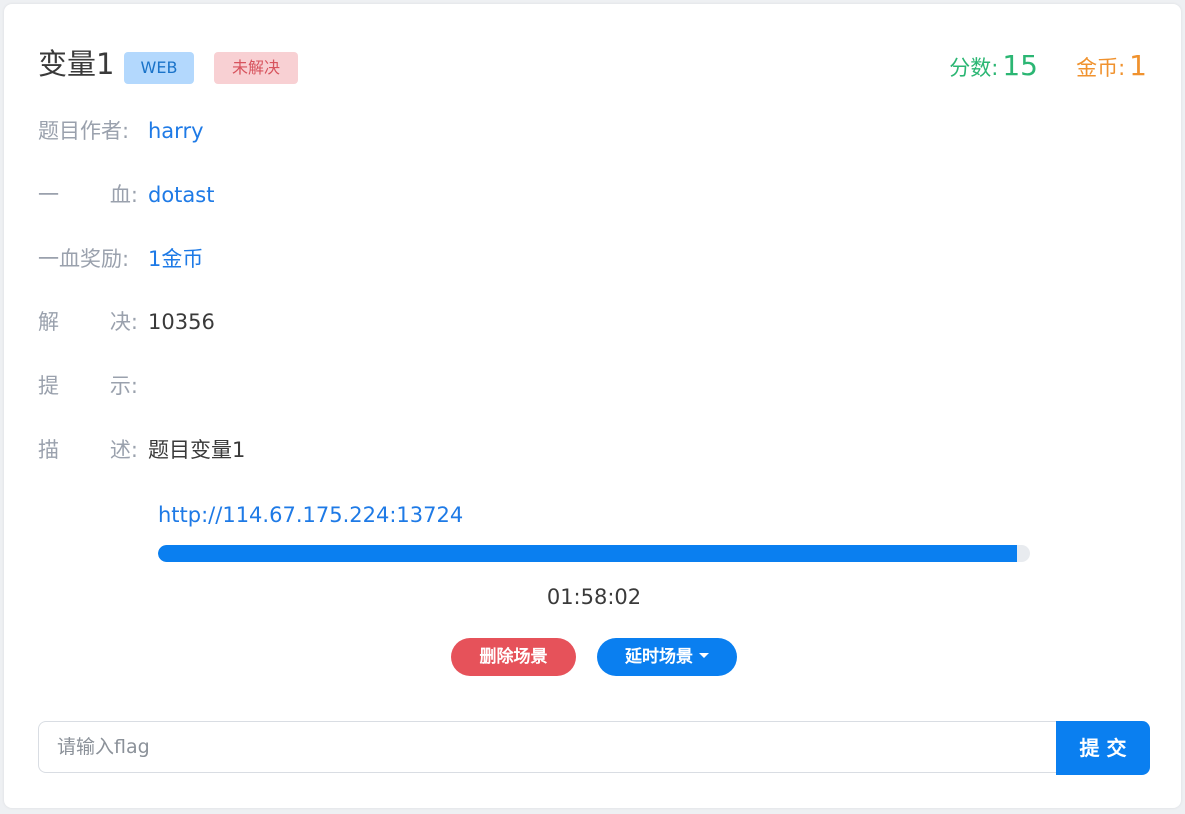 This screenshot has width=1185, height=814. I want to click on first-blood-reward-value: 1金币, so click(176, 259).